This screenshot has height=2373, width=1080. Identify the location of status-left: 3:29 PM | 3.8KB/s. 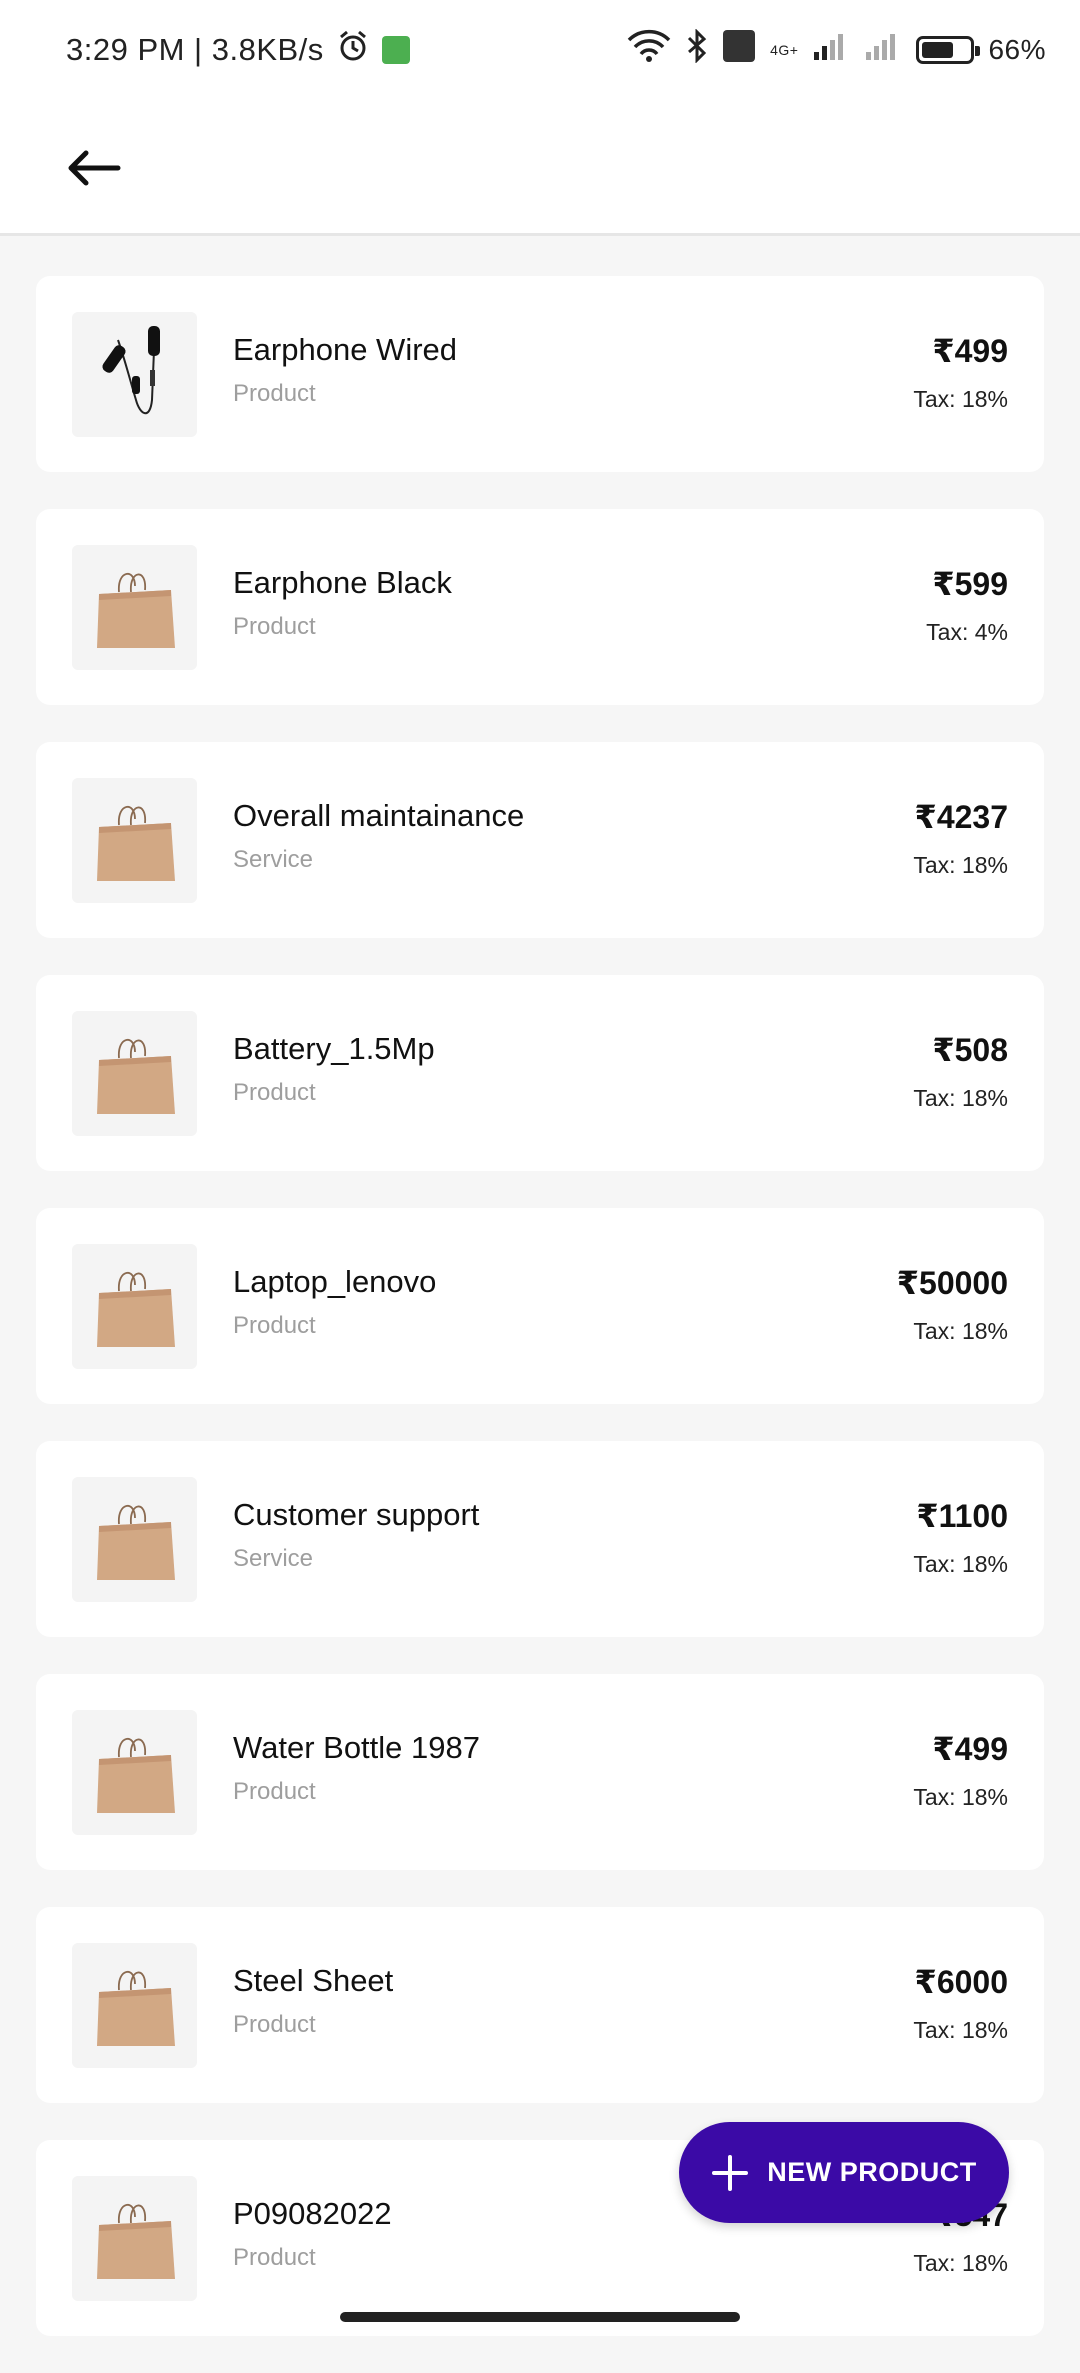
(238, 50).